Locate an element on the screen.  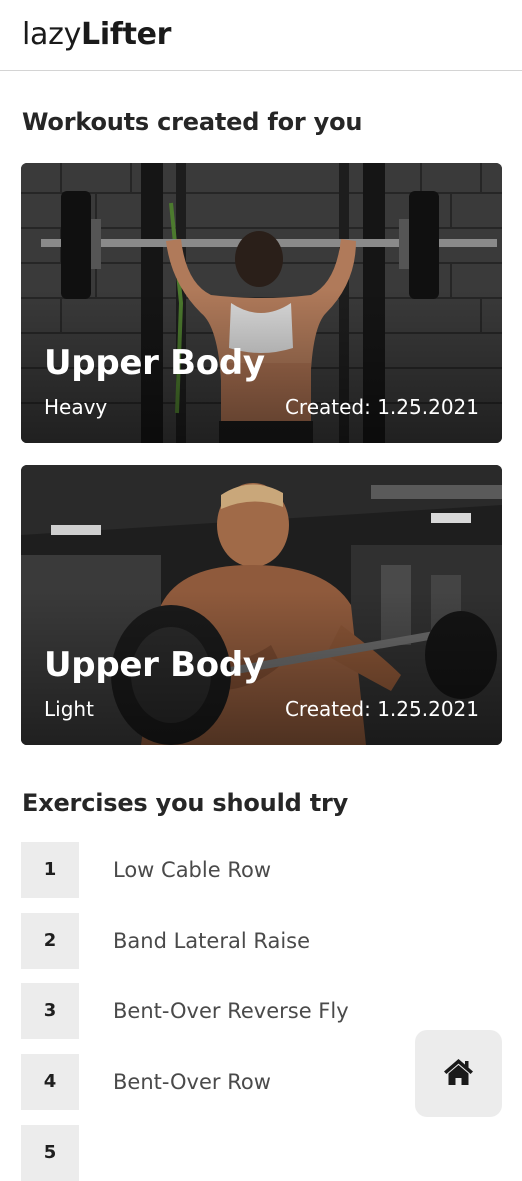
exercise-list-item: 5 is located at coordinates (221, 1153).